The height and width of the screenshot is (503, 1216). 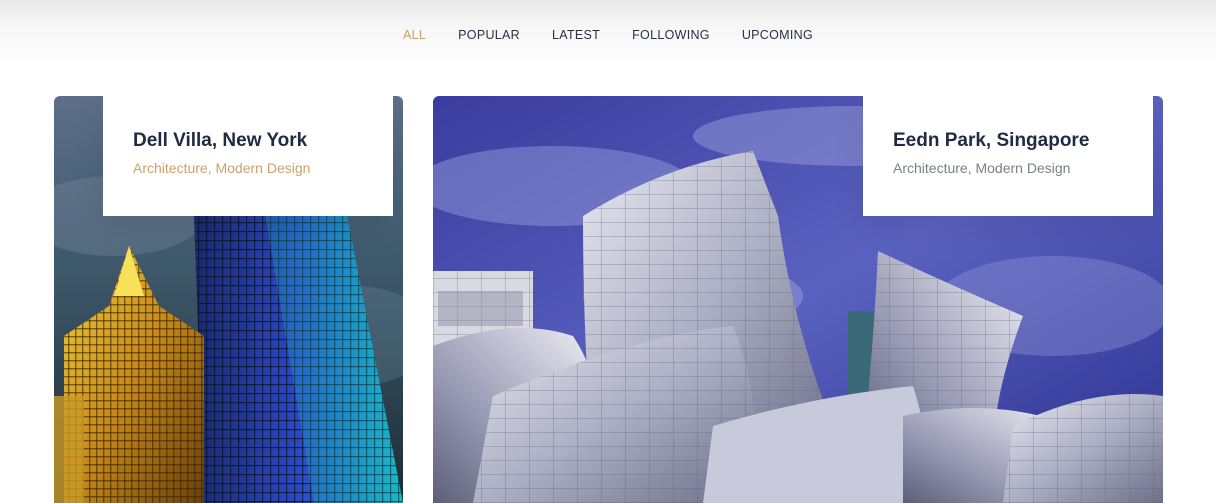 I want to click on filter-upcoming: UPCOMING, so click(x=777, y=35).